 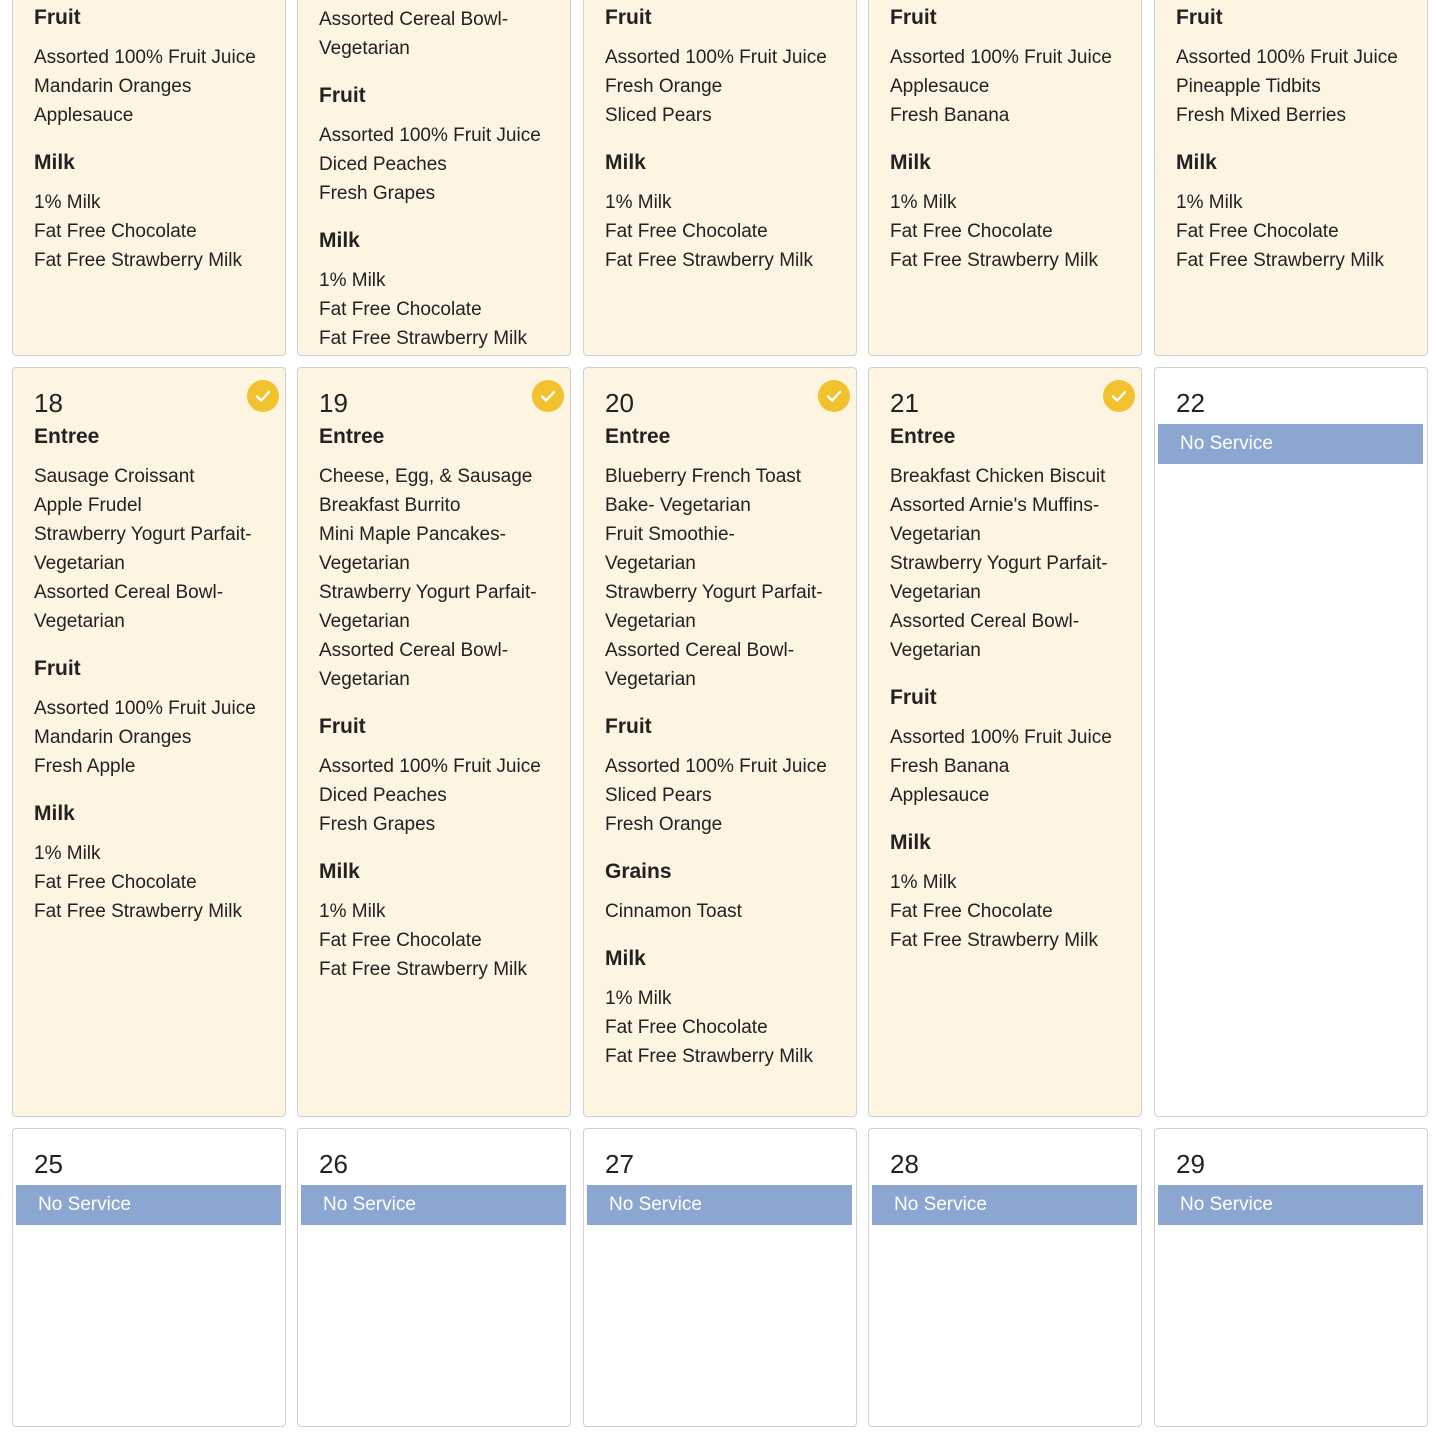 I want to click on day-cell-27: 27 No Service, so click(x=720, y=1277).